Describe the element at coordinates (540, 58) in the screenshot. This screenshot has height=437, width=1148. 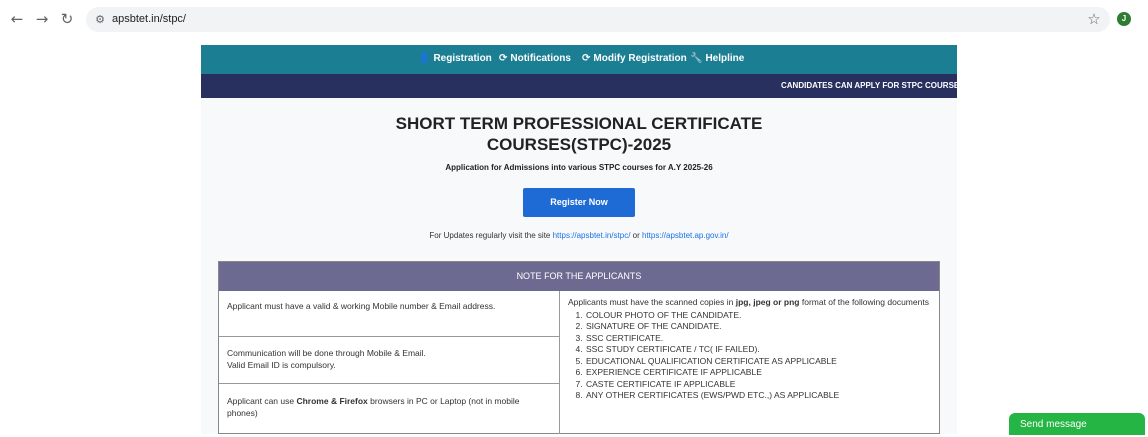
I see `nav-label: Notifications` at that location.